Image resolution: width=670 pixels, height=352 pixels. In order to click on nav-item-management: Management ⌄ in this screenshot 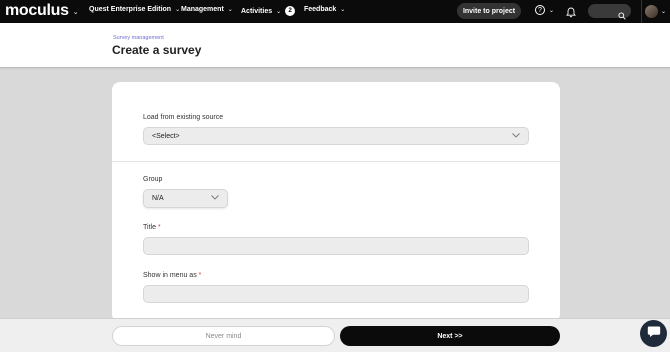, I will do `click(207, 9)`.